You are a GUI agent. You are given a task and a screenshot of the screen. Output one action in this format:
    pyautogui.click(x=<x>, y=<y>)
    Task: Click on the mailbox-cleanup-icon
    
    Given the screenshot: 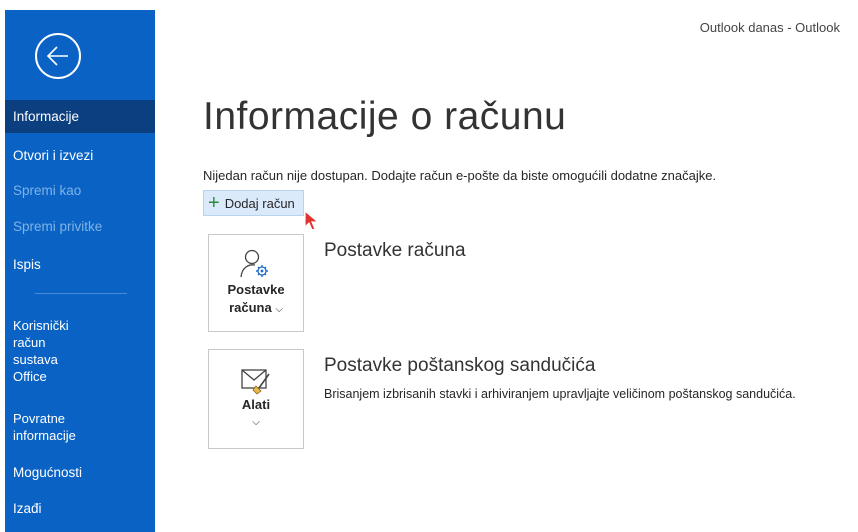 What is the action you would take?
    pyautogui.click(x=255, y=382)
    